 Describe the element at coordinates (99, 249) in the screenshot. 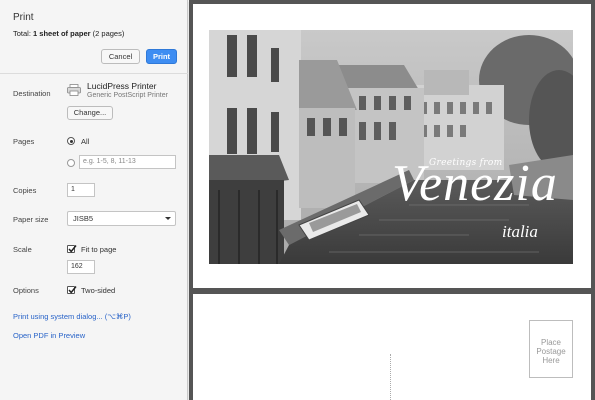

I see `fit-to-page-label: Fit to page` at that location.